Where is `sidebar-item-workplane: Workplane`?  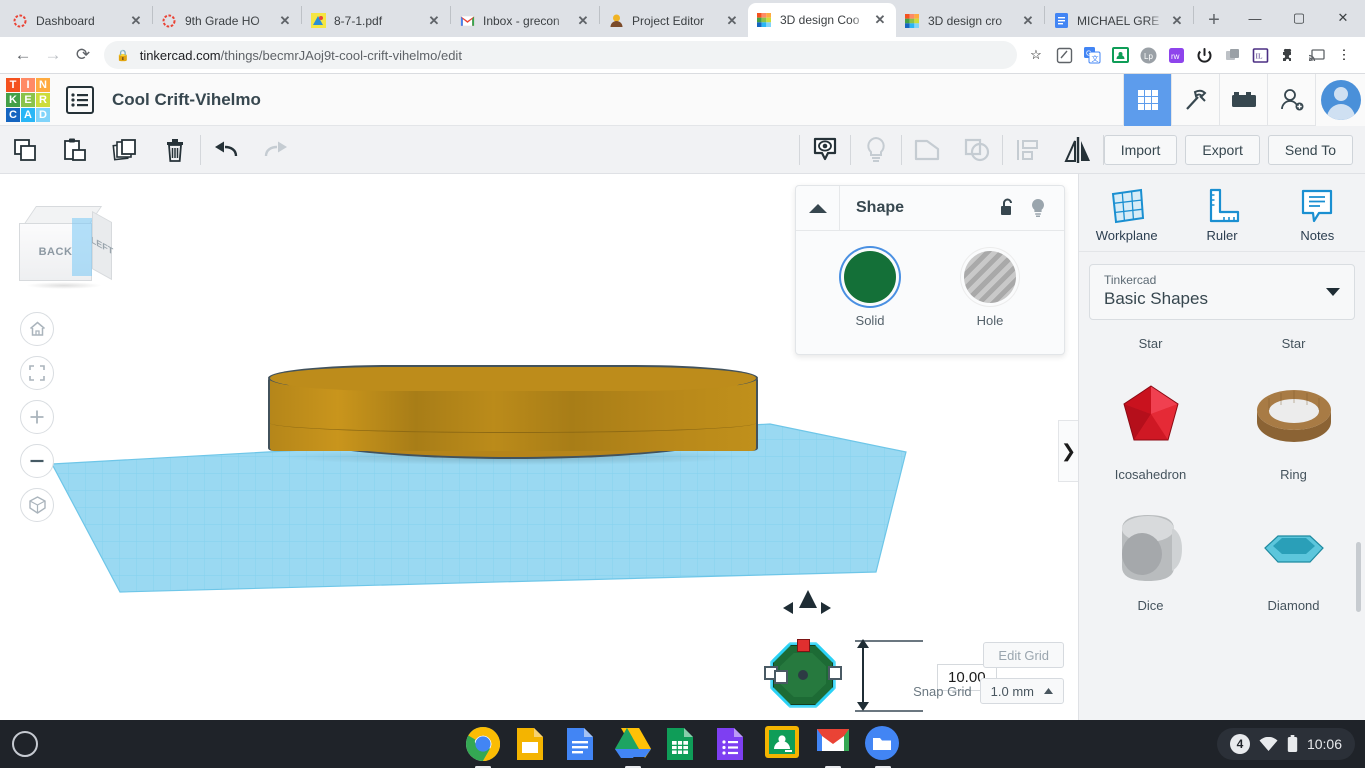 sidebar-item-workplane: Workplane is located at coordinates (1126, 214).